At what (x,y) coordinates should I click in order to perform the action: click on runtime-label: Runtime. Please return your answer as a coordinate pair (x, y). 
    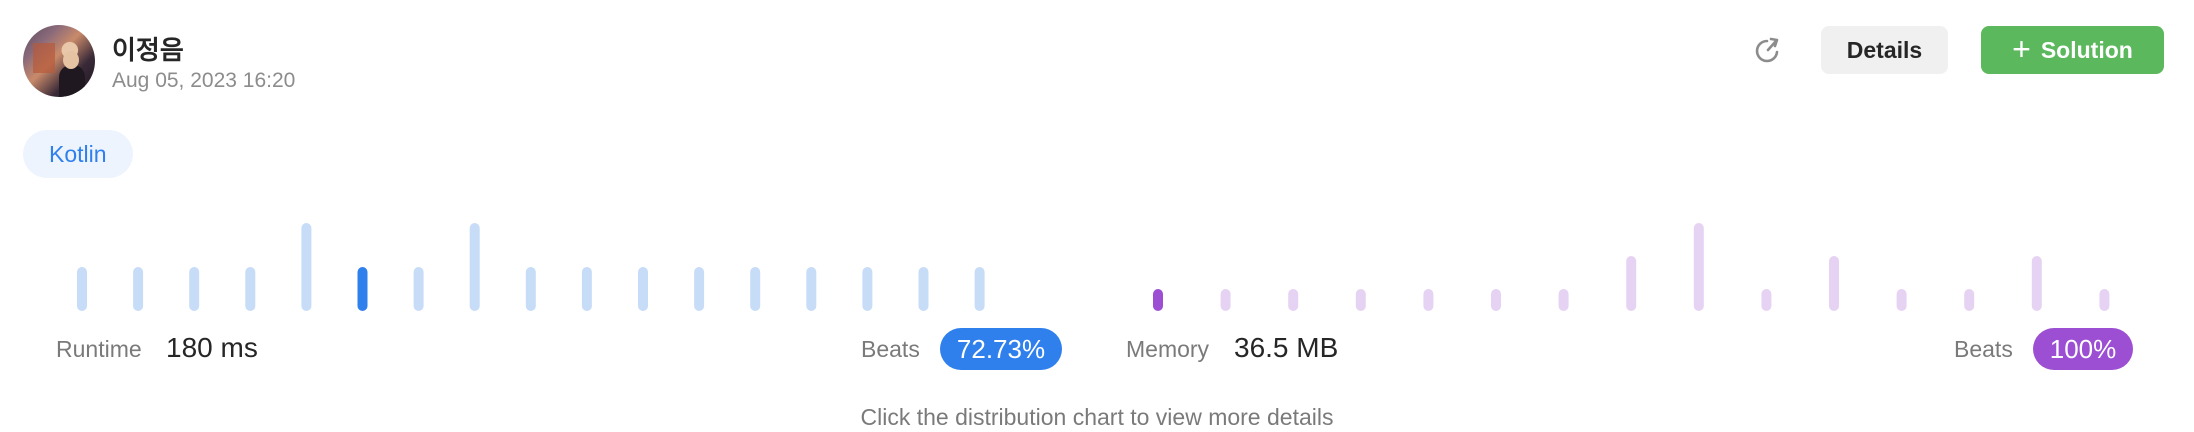
    Looking at the image, I should click on (99, 349).